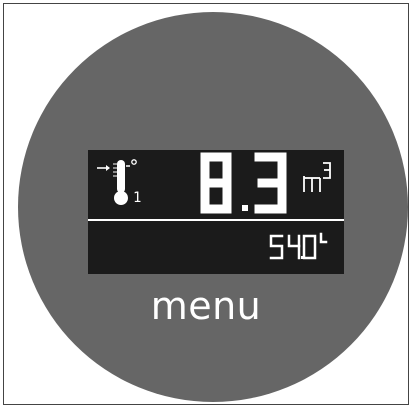 The width and height of the screenshot is (415, 410). Describe the element at coordinates (137, 198) in the screenshot. I see `sensor-index: 1` at that location.